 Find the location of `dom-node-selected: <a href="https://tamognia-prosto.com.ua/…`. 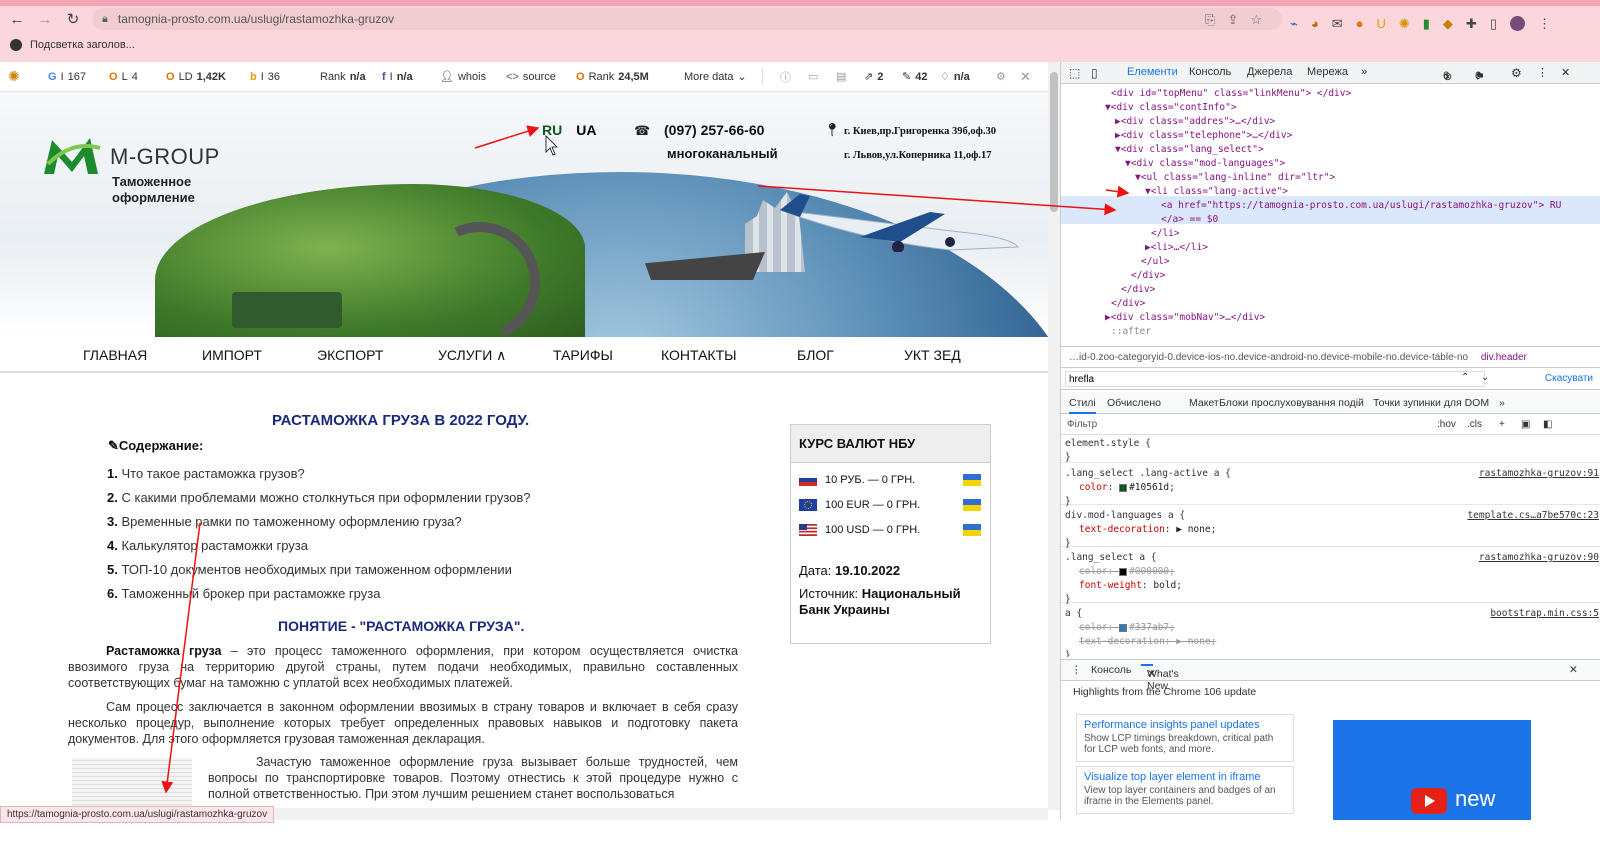

dom-node-selected: <a href="https://tamognia-prosto.com.ua/… is located at coordinates (1361, 206).